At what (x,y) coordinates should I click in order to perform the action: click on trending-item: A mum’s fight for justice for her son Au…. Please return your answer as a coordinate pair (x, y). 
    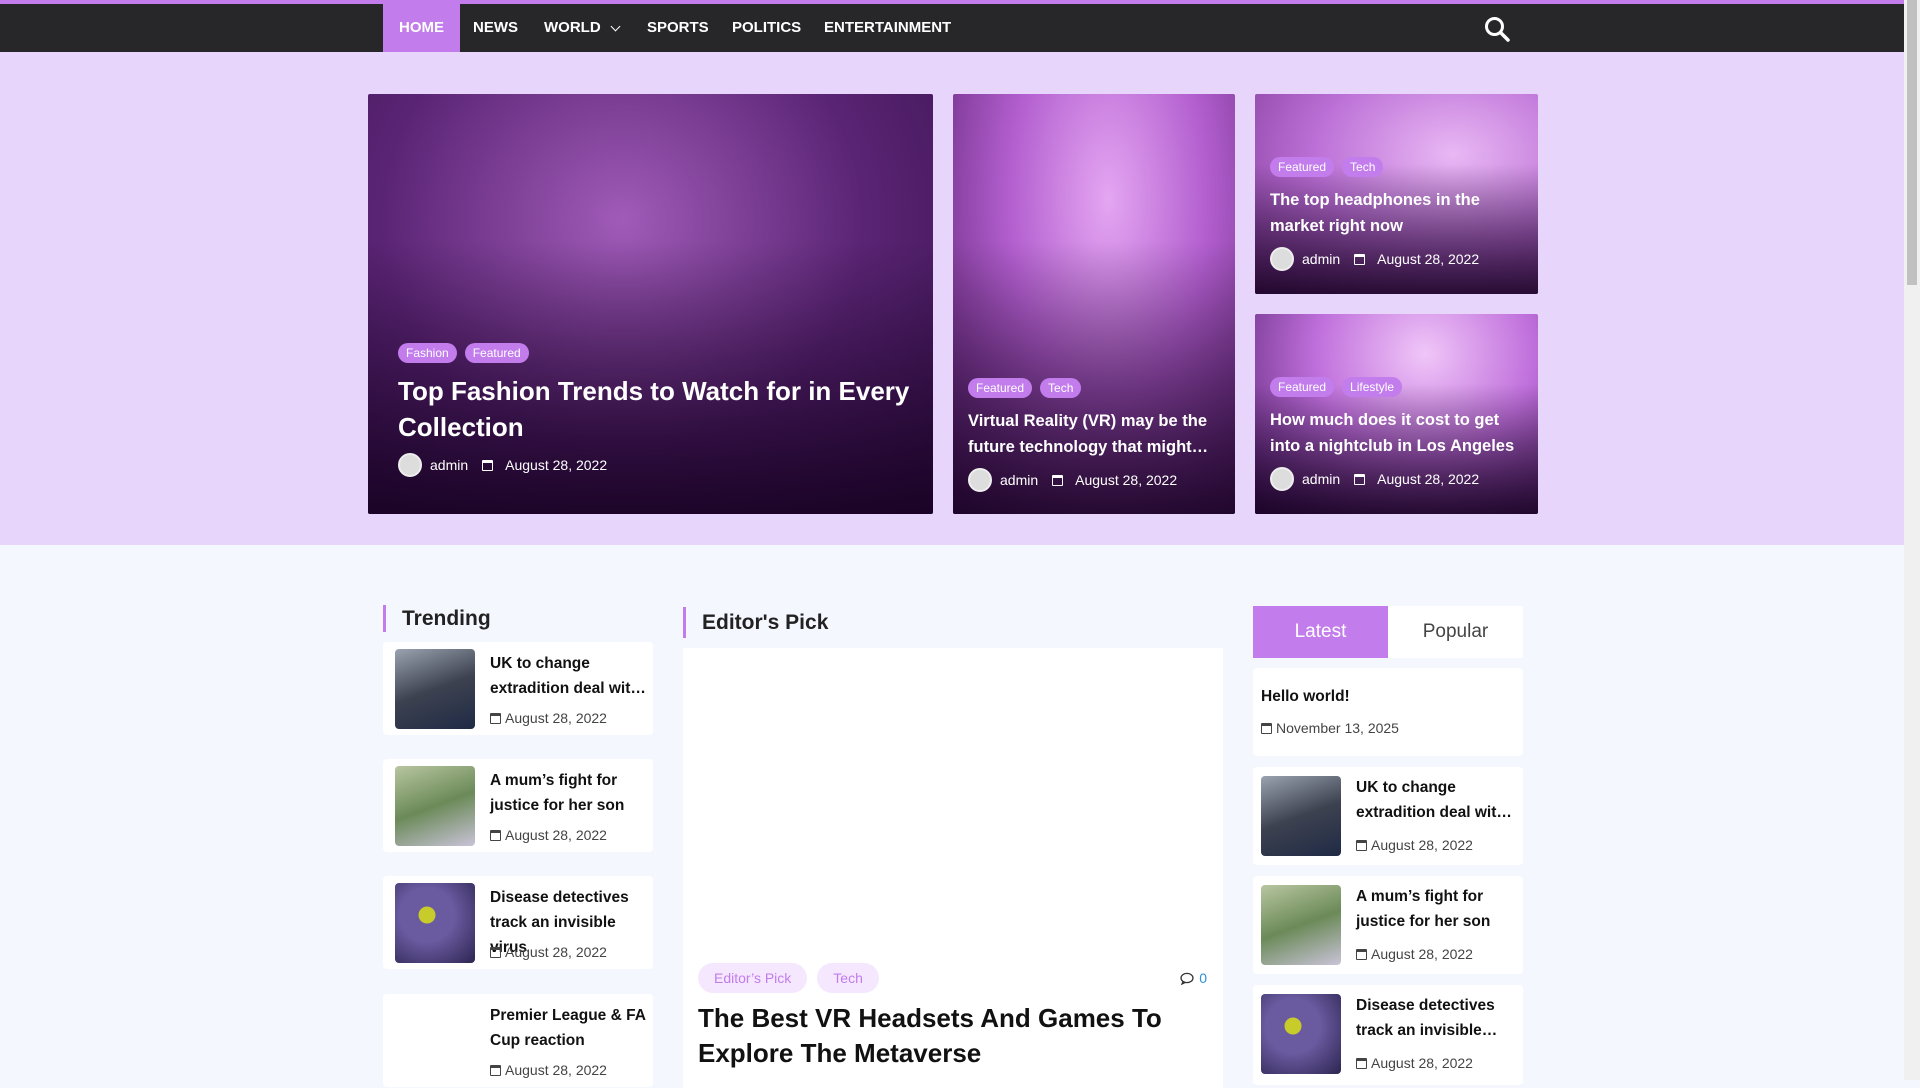
    Looking at the image, I should click on (518, 805).